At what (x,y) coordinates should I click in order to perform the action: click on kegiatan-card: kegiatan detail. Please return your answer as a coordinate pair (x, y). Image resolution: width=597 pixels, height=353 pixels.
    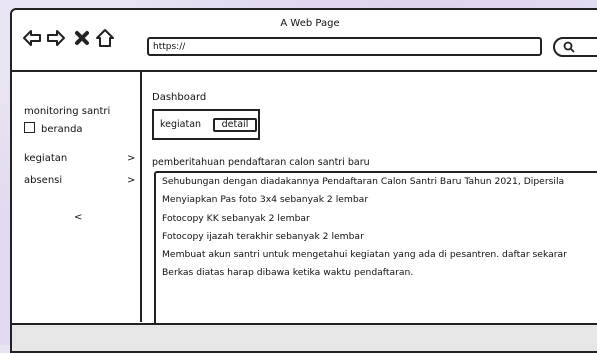
    Looking at the image, I should click on (206, 124).